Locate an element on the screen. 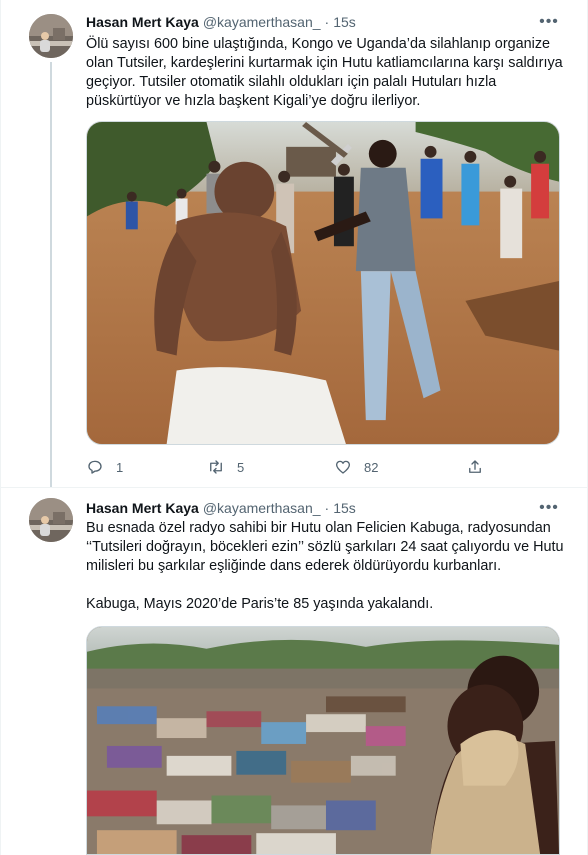 The height and width of the screenshot is (855, 588). reply-count: 1 is located at coordinates (120, 467).